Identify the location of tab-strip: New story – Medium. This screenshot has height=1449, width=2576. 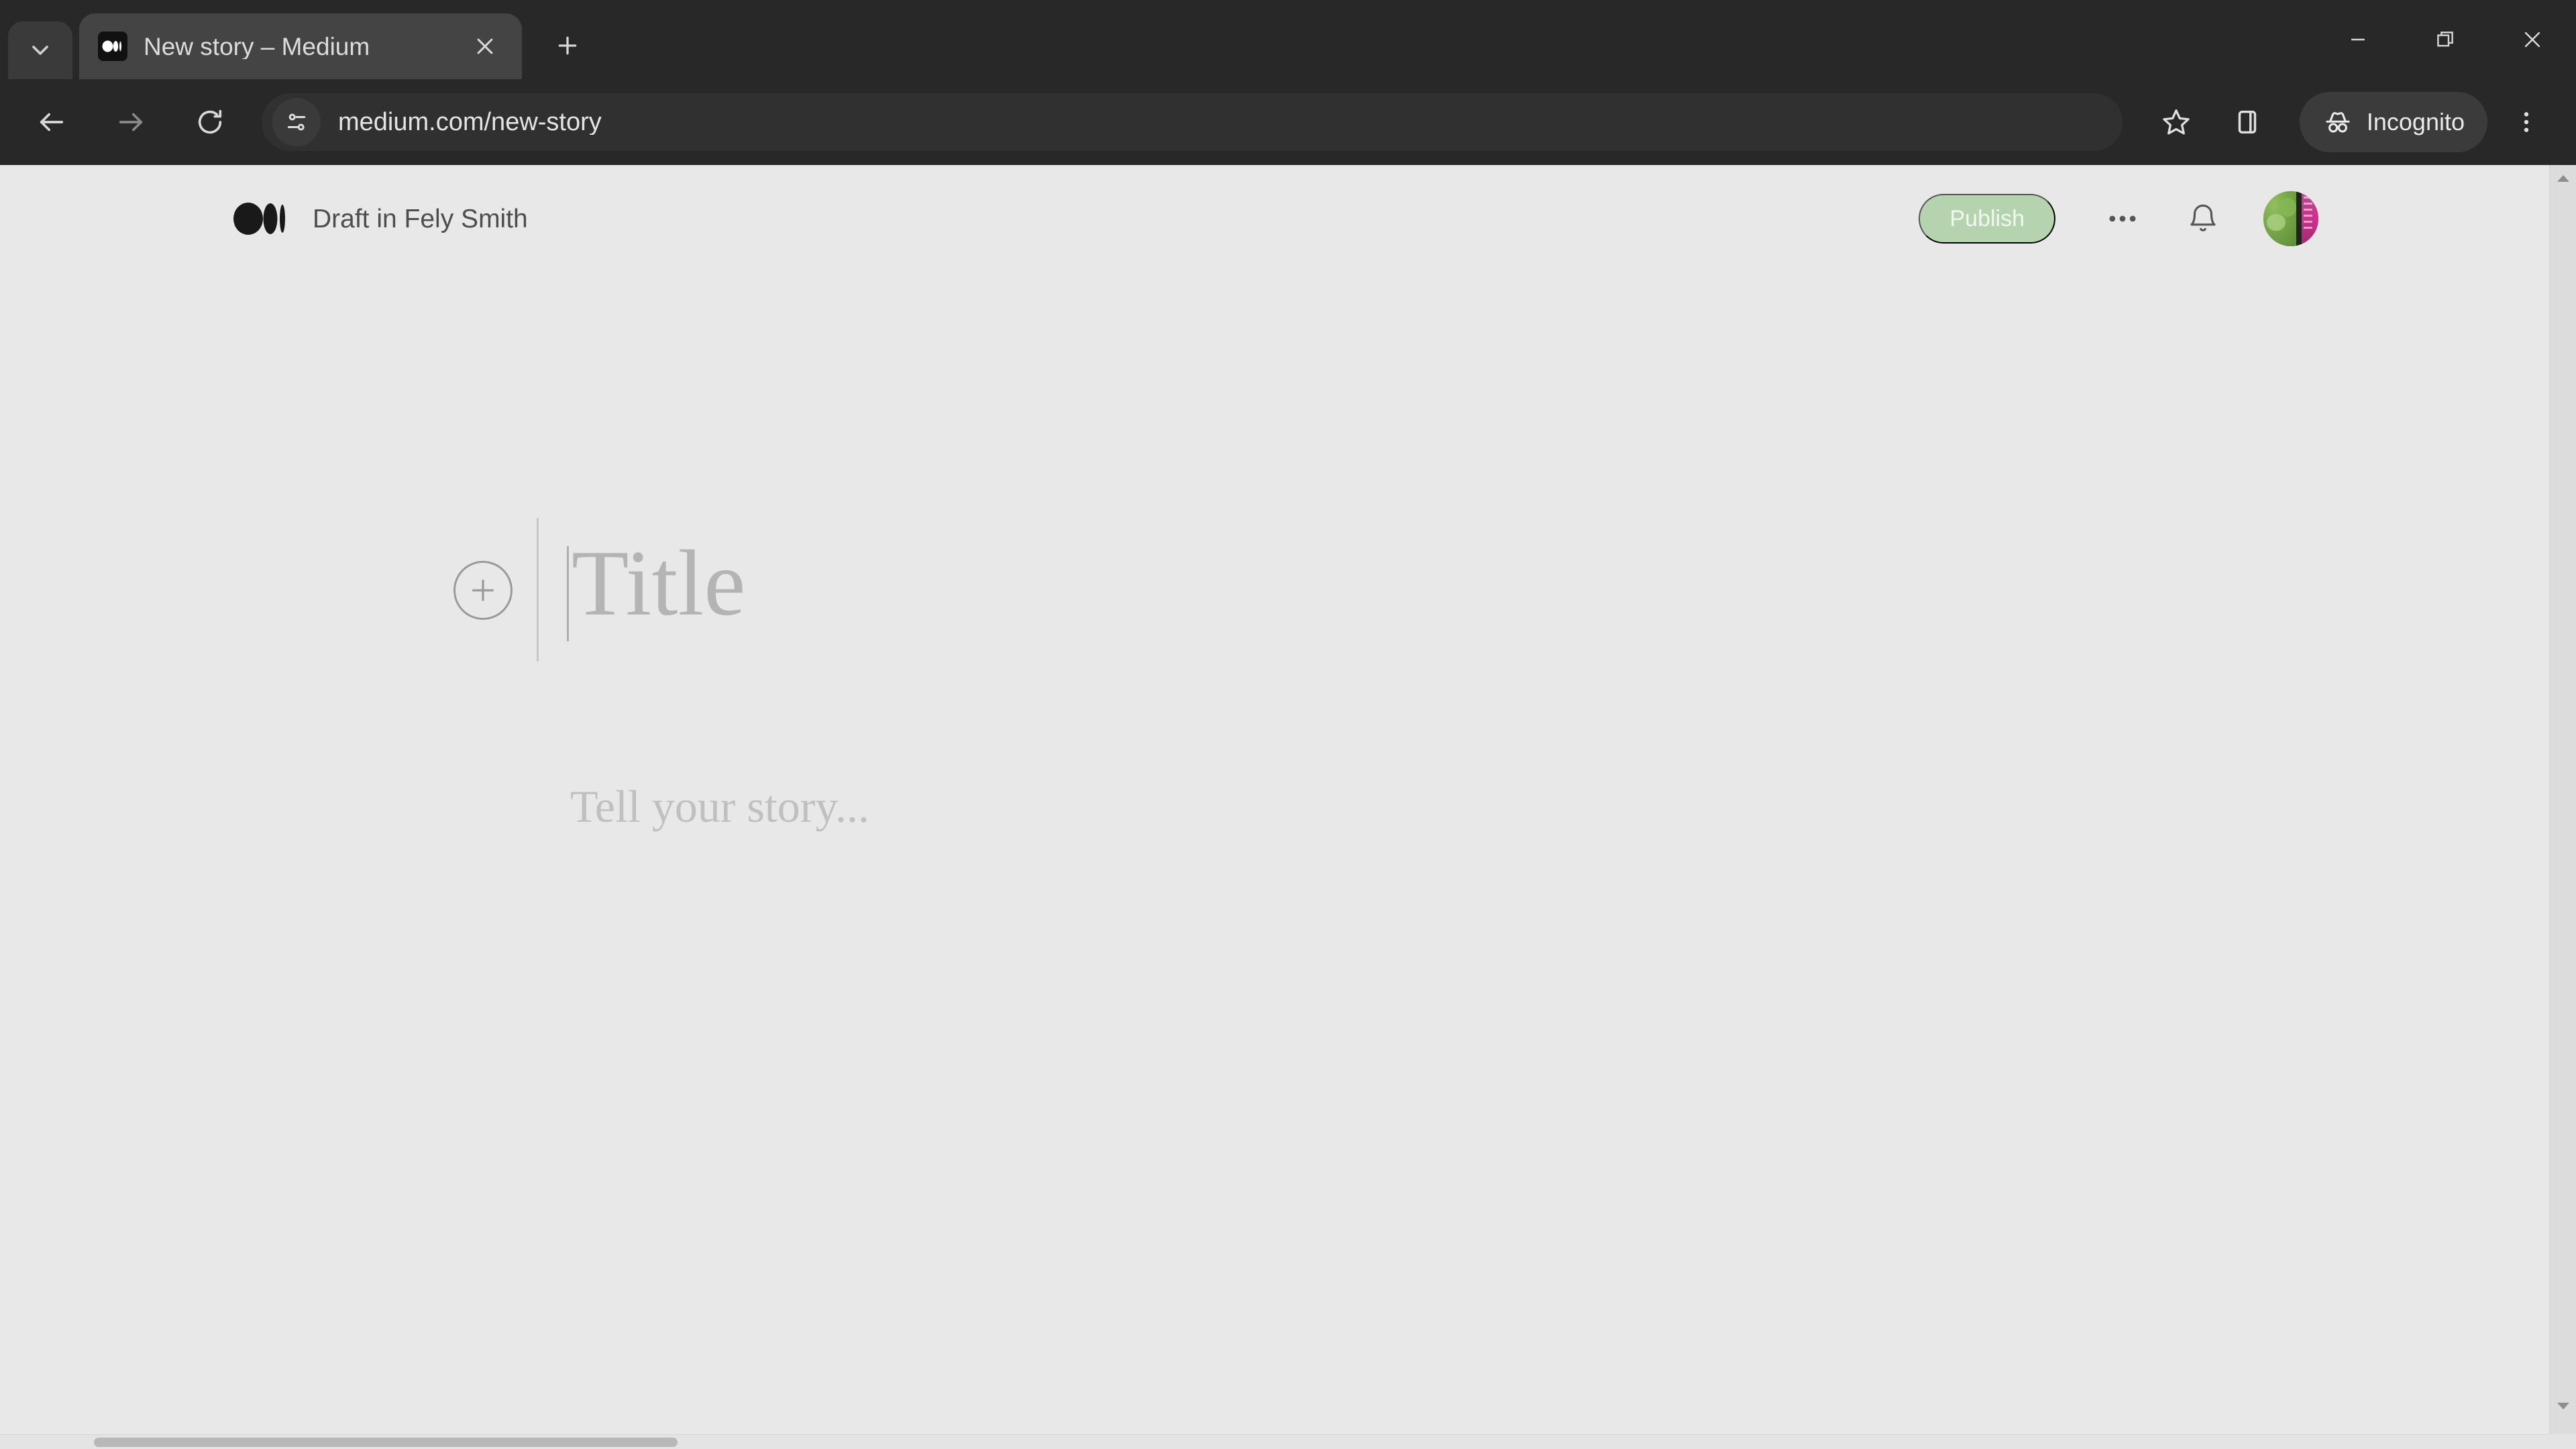
(1288, 39).